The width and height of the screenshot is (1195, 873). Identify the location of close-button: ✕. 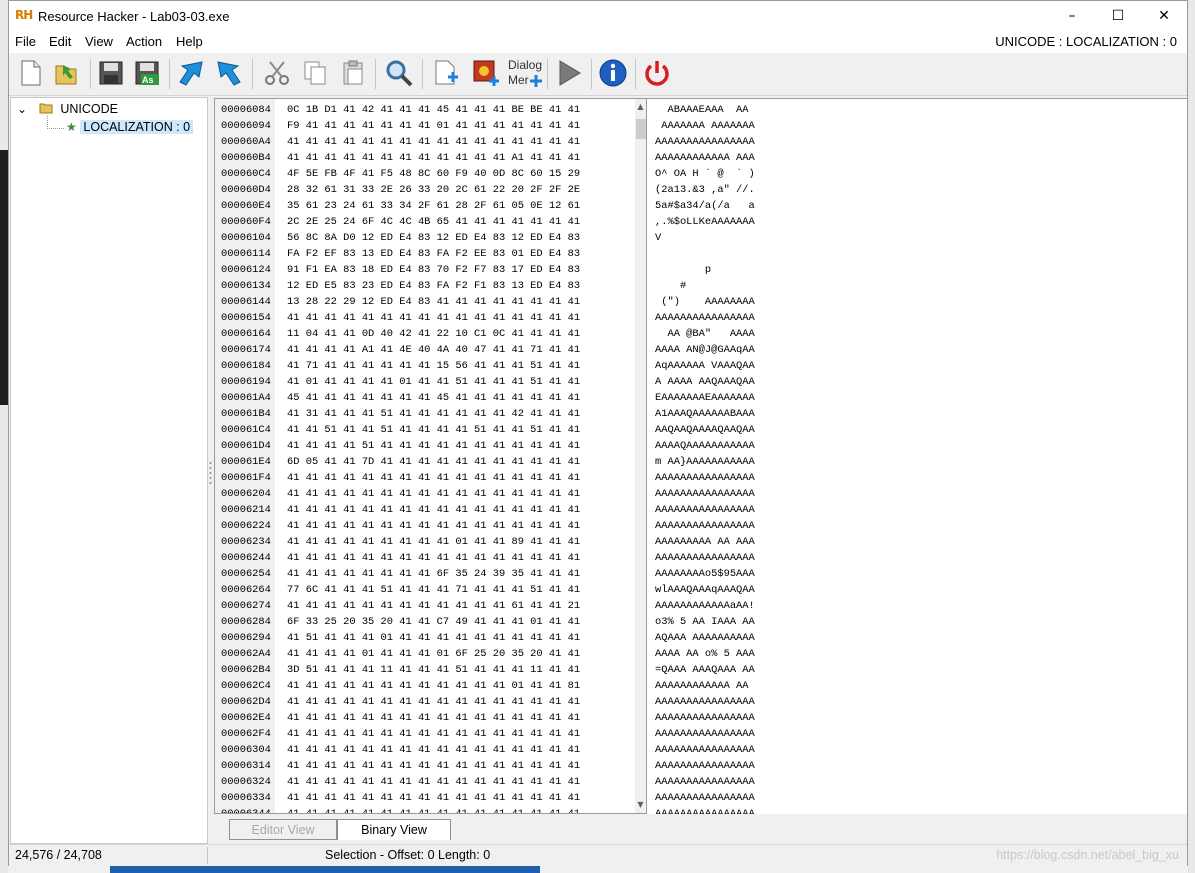
(1164, 16).